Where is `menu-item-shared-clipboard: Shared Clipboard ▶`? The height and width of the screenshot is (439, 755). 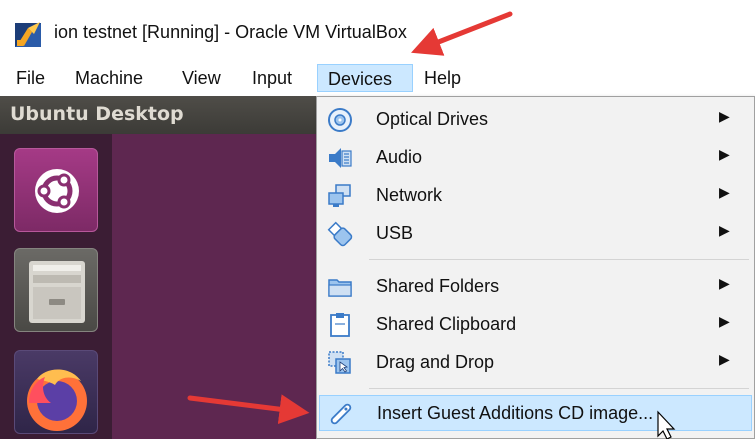 menu-item-shared-clipboard: Shared Clipboard ▶ is located at coordinates (535, 325).